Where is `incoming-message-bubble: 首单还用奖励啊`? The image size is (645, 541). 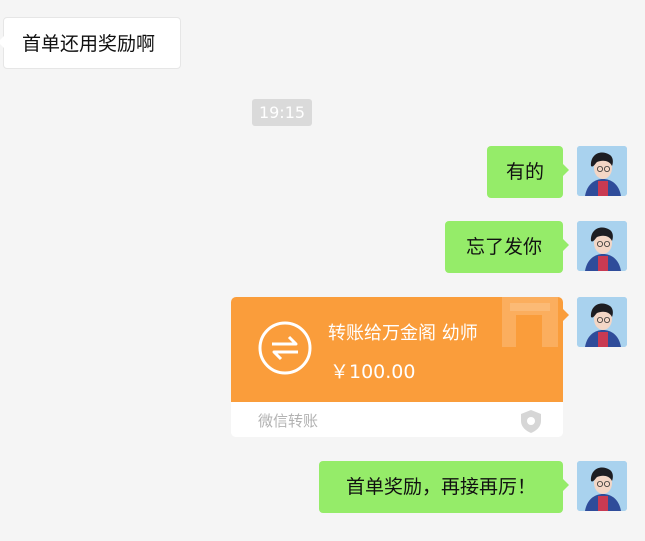
incoming-message-bubble: 首单还用奖励啊 is located at coordinates (90, 43).